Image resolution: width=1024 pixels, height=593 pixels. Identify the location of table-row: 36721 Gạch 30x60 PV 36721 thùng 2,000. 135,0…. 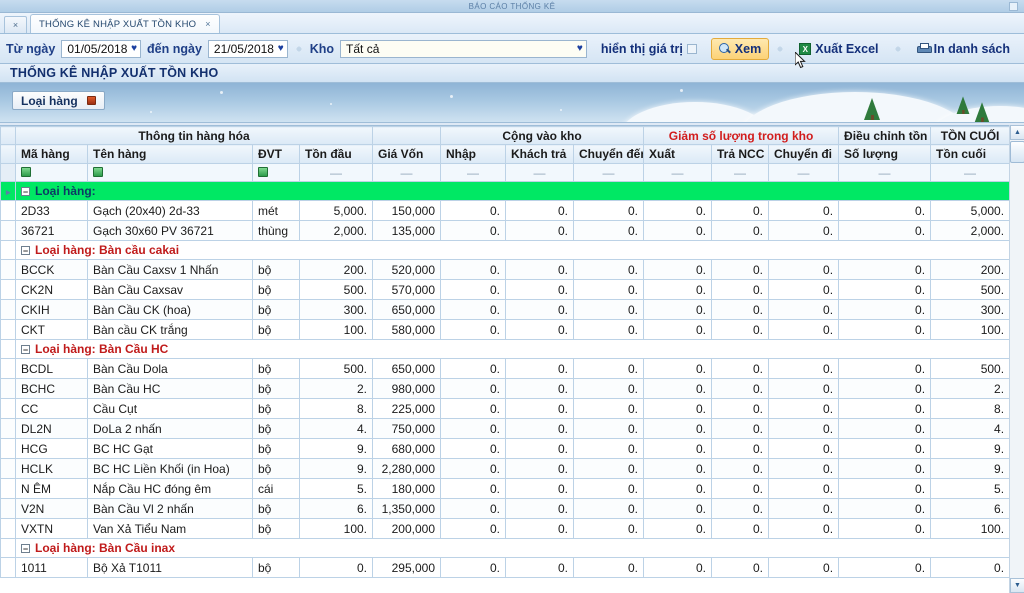
(505, 230).